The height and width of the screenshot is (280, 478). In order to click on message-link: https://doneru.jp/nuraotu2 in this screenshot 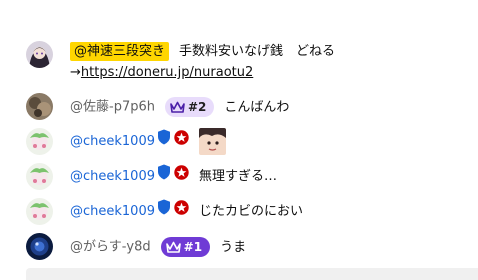, I will do `click(167, 72)`.